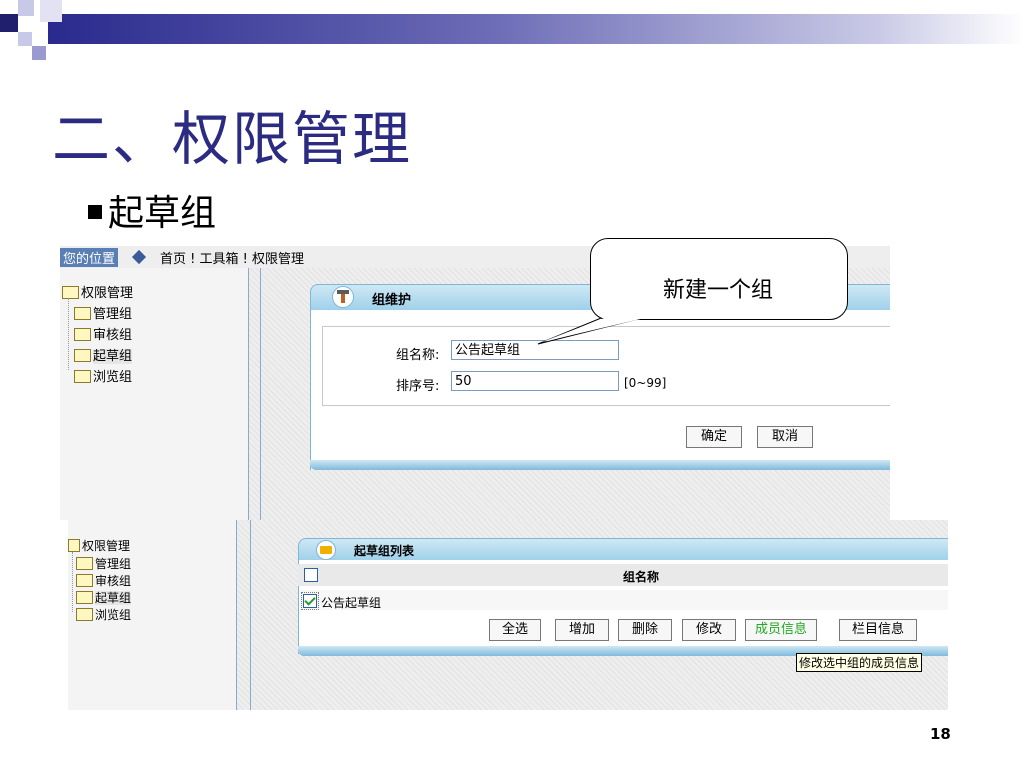 This screenshot has height=768, width=1024. Describe the element at coordinates (162, 213) in the screenshot. I see `bullet-text: 起草组` at that location.